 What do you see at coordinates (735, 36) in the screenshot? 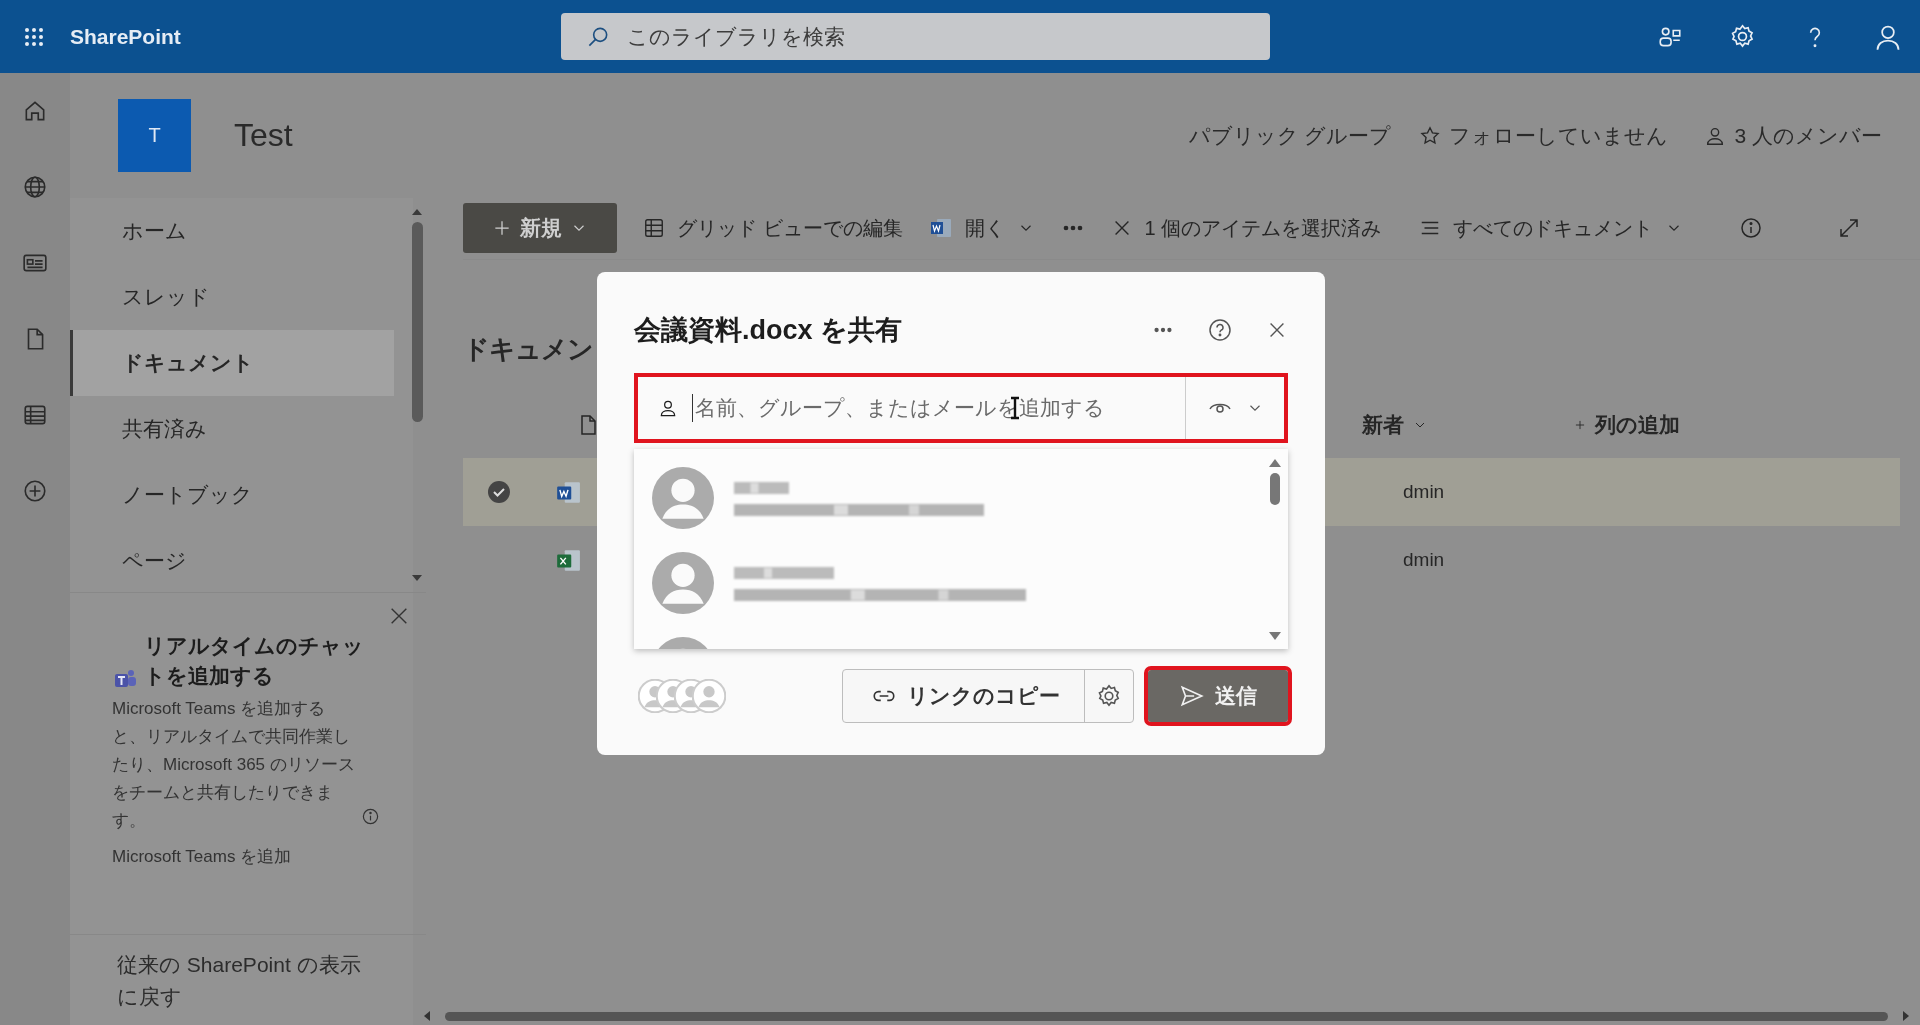
I see `search-placeholder: このライブラリを検索` at bounding box center [735, 36].